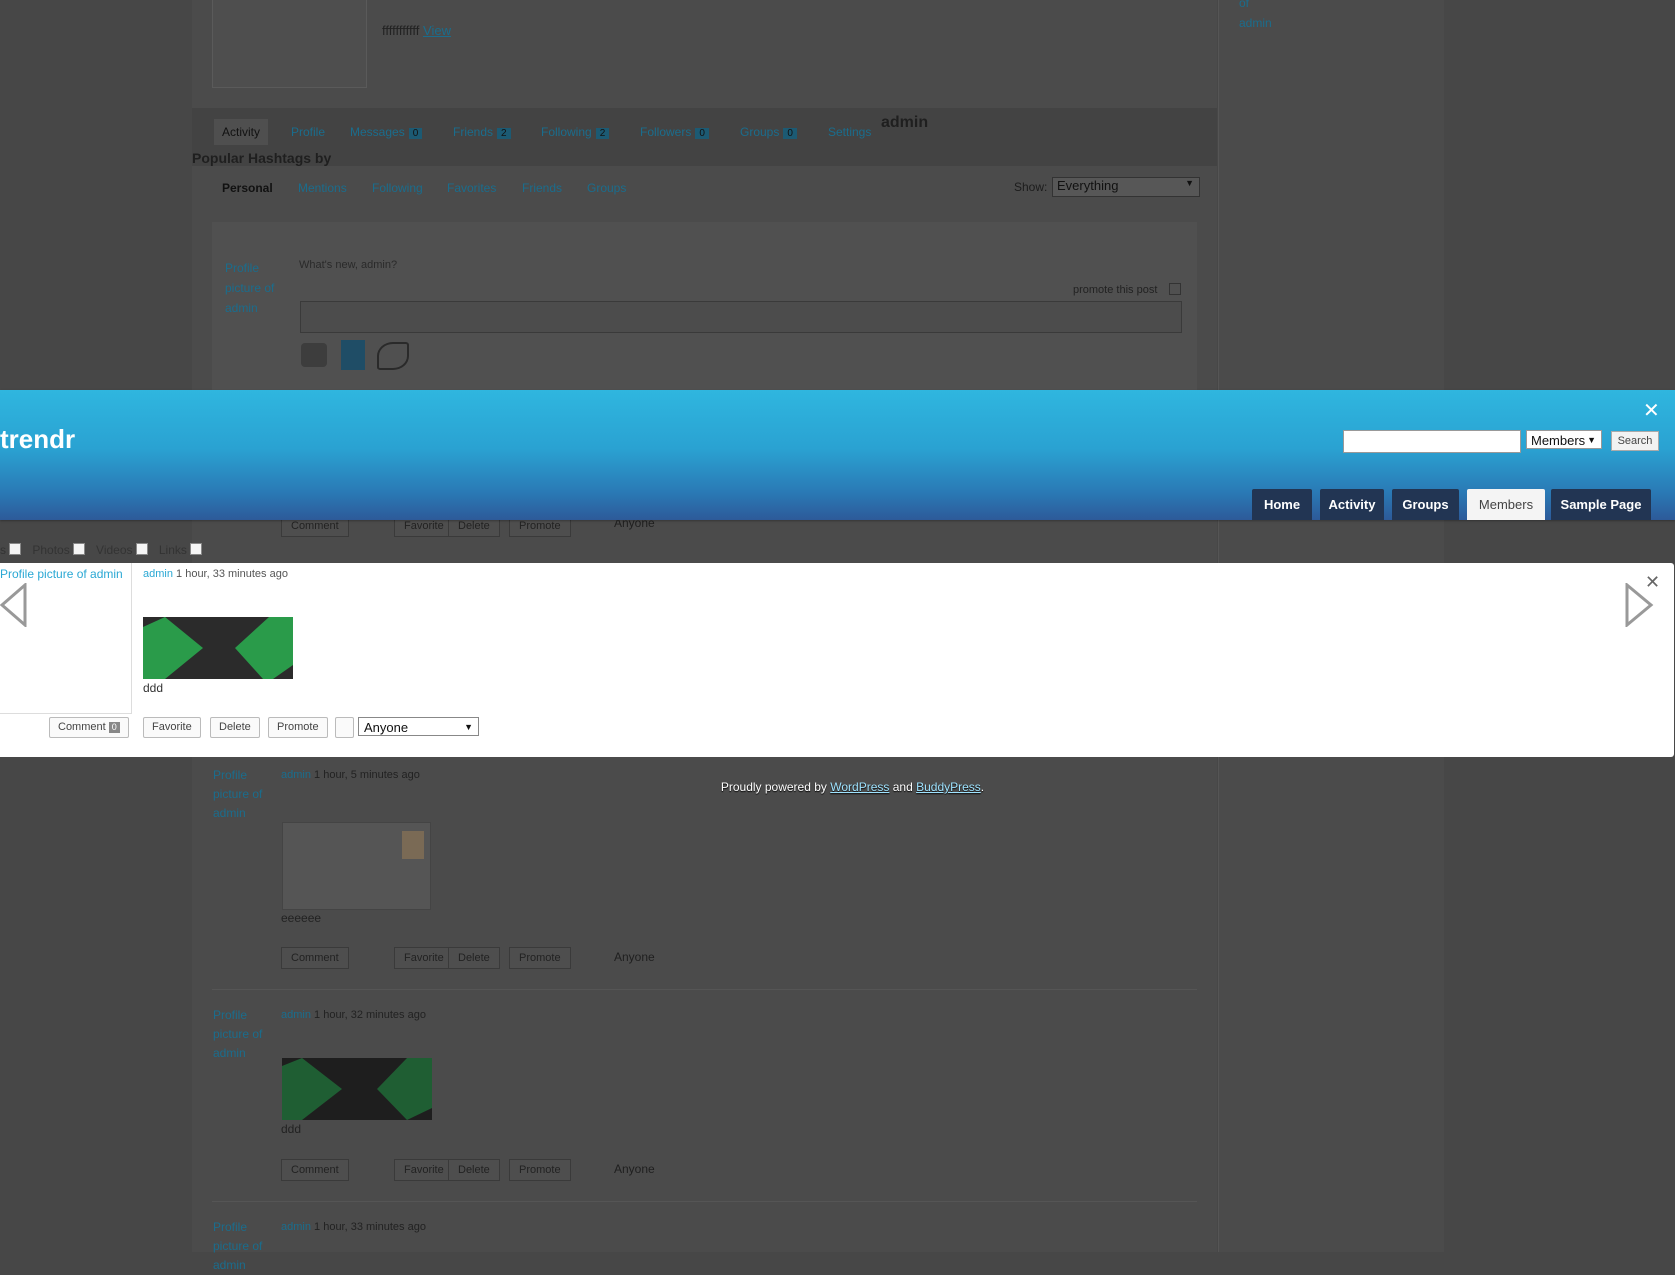  I want to click on post-screenshot-thumbnail, so click(356, 866).